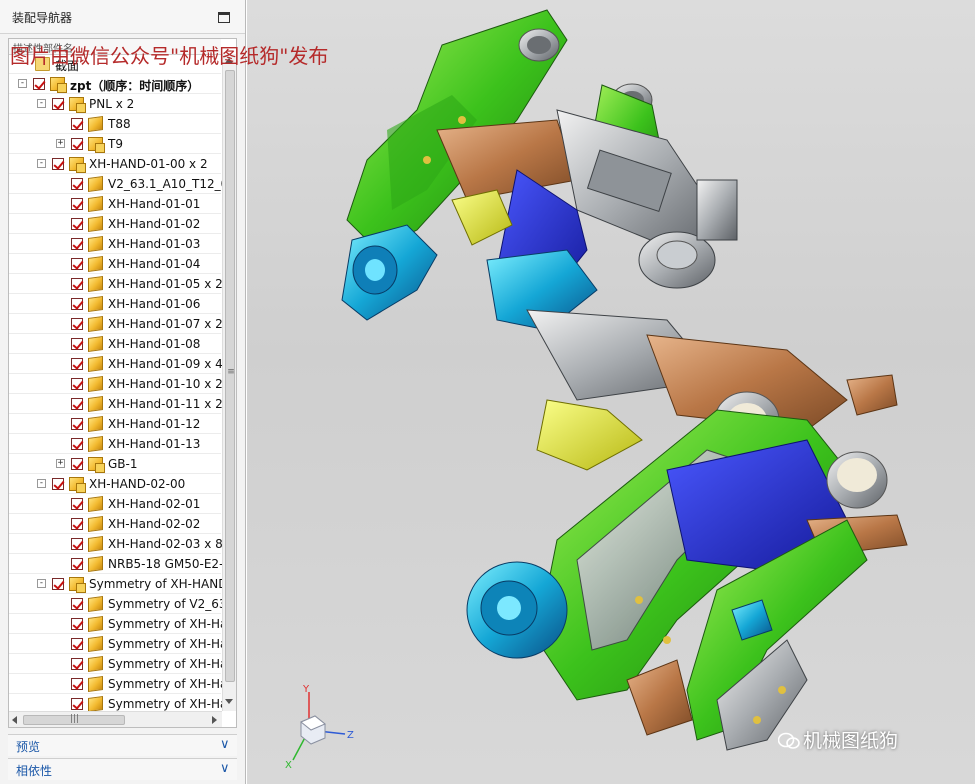 The height and width of the screenshot is (784, 975). What do you see at coordinates (116, 404) in the screenshot?
I see `tree-row: XH-Hand-01-11 x 2` at bounding box center [116, 404].